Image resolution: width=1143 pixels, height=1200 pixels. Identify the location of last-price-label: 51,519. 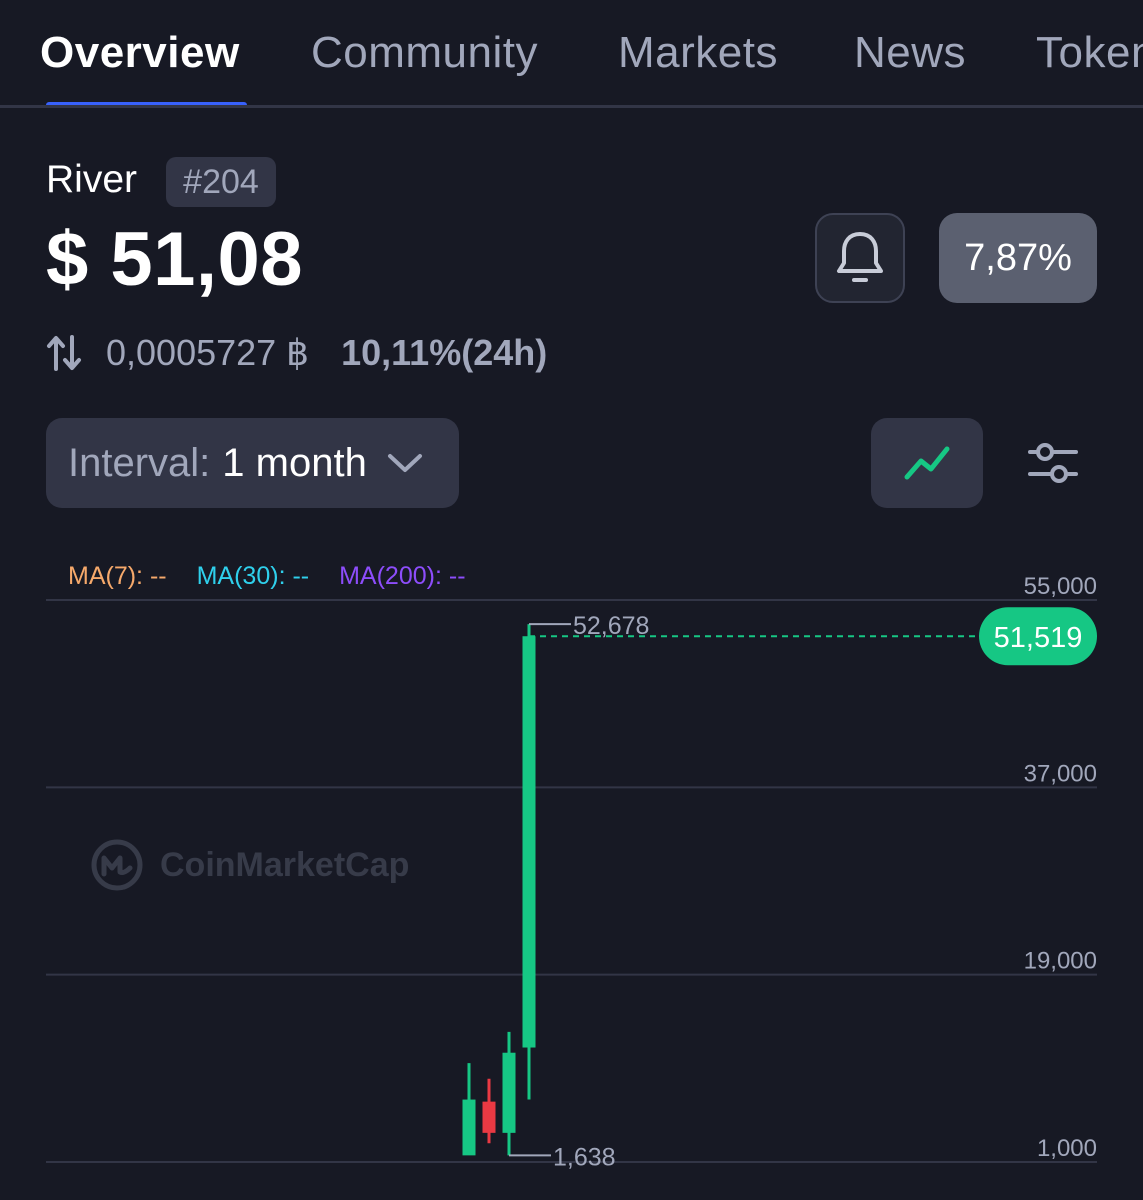
(1038, 638).